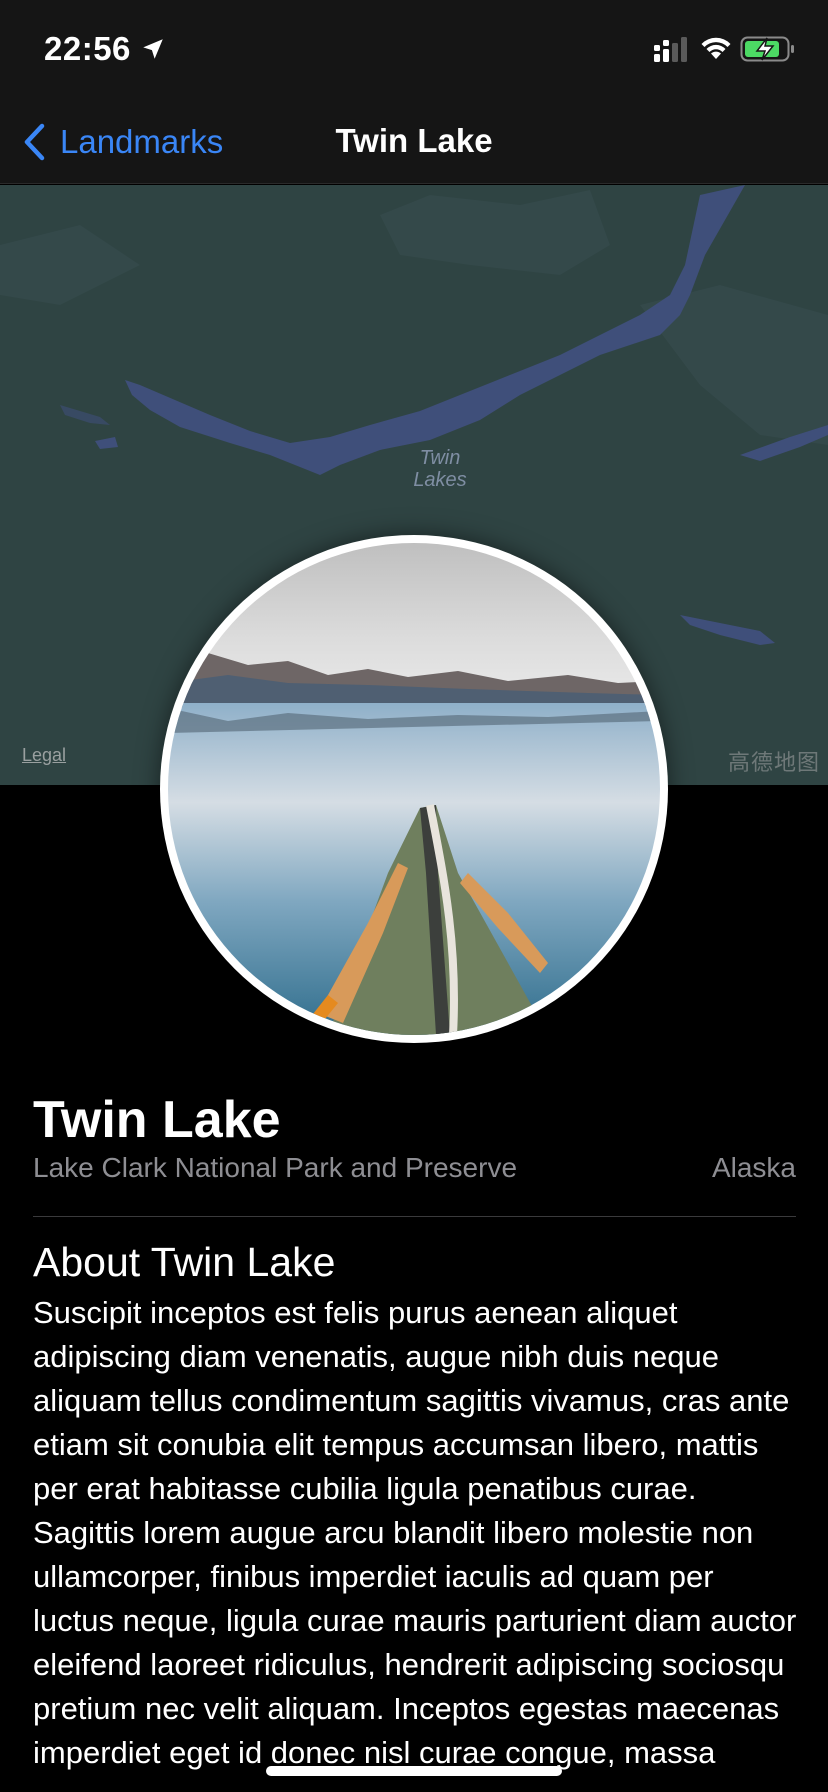 Image resolution: width=828 pixels, height=1792 pixels. I want to click on map-place-label-line1: Twin, so click(440, 458).